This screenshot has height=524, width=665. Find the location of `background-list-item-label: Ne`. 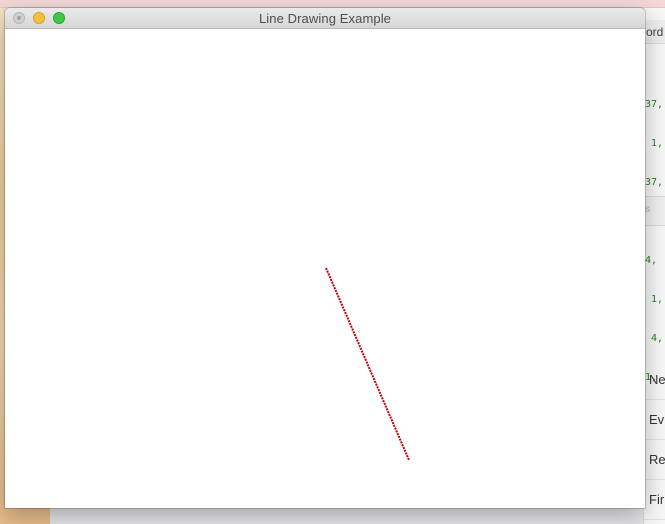

background-list-item-label: Ne is located at coordinates (657, 379).